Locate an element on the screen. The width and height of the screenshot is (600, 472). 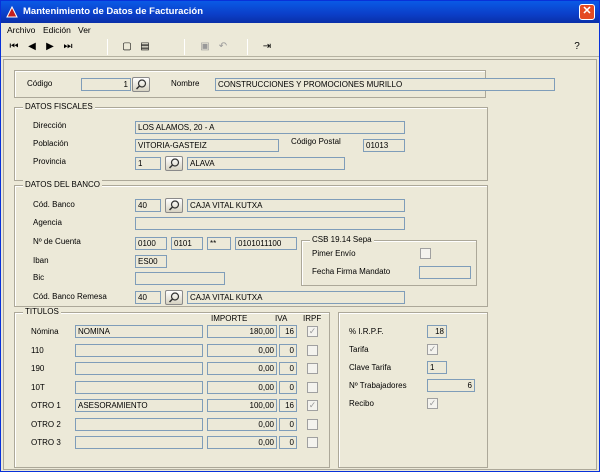
menu-ver: Ver is located at coordinates (84, 30).